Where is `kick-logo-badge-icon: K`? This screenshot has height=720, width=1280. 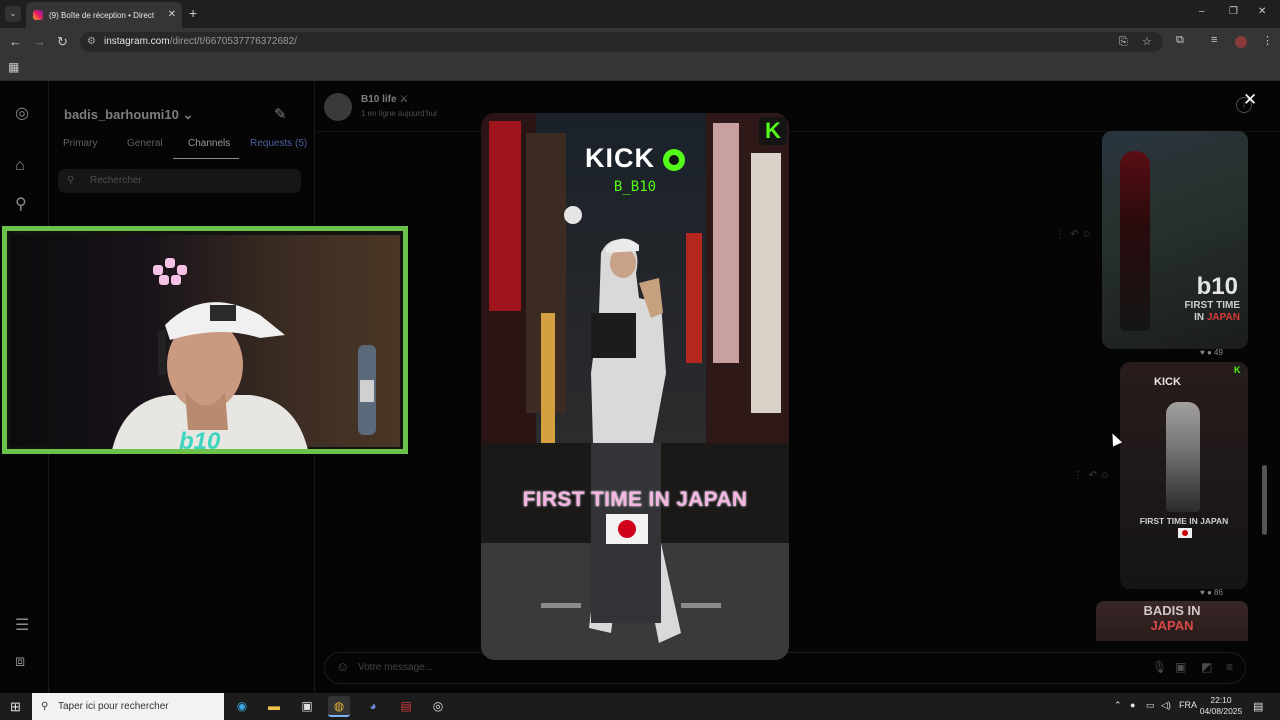
kick-logo-badge-icon: K is located at coordinates (773, 131).